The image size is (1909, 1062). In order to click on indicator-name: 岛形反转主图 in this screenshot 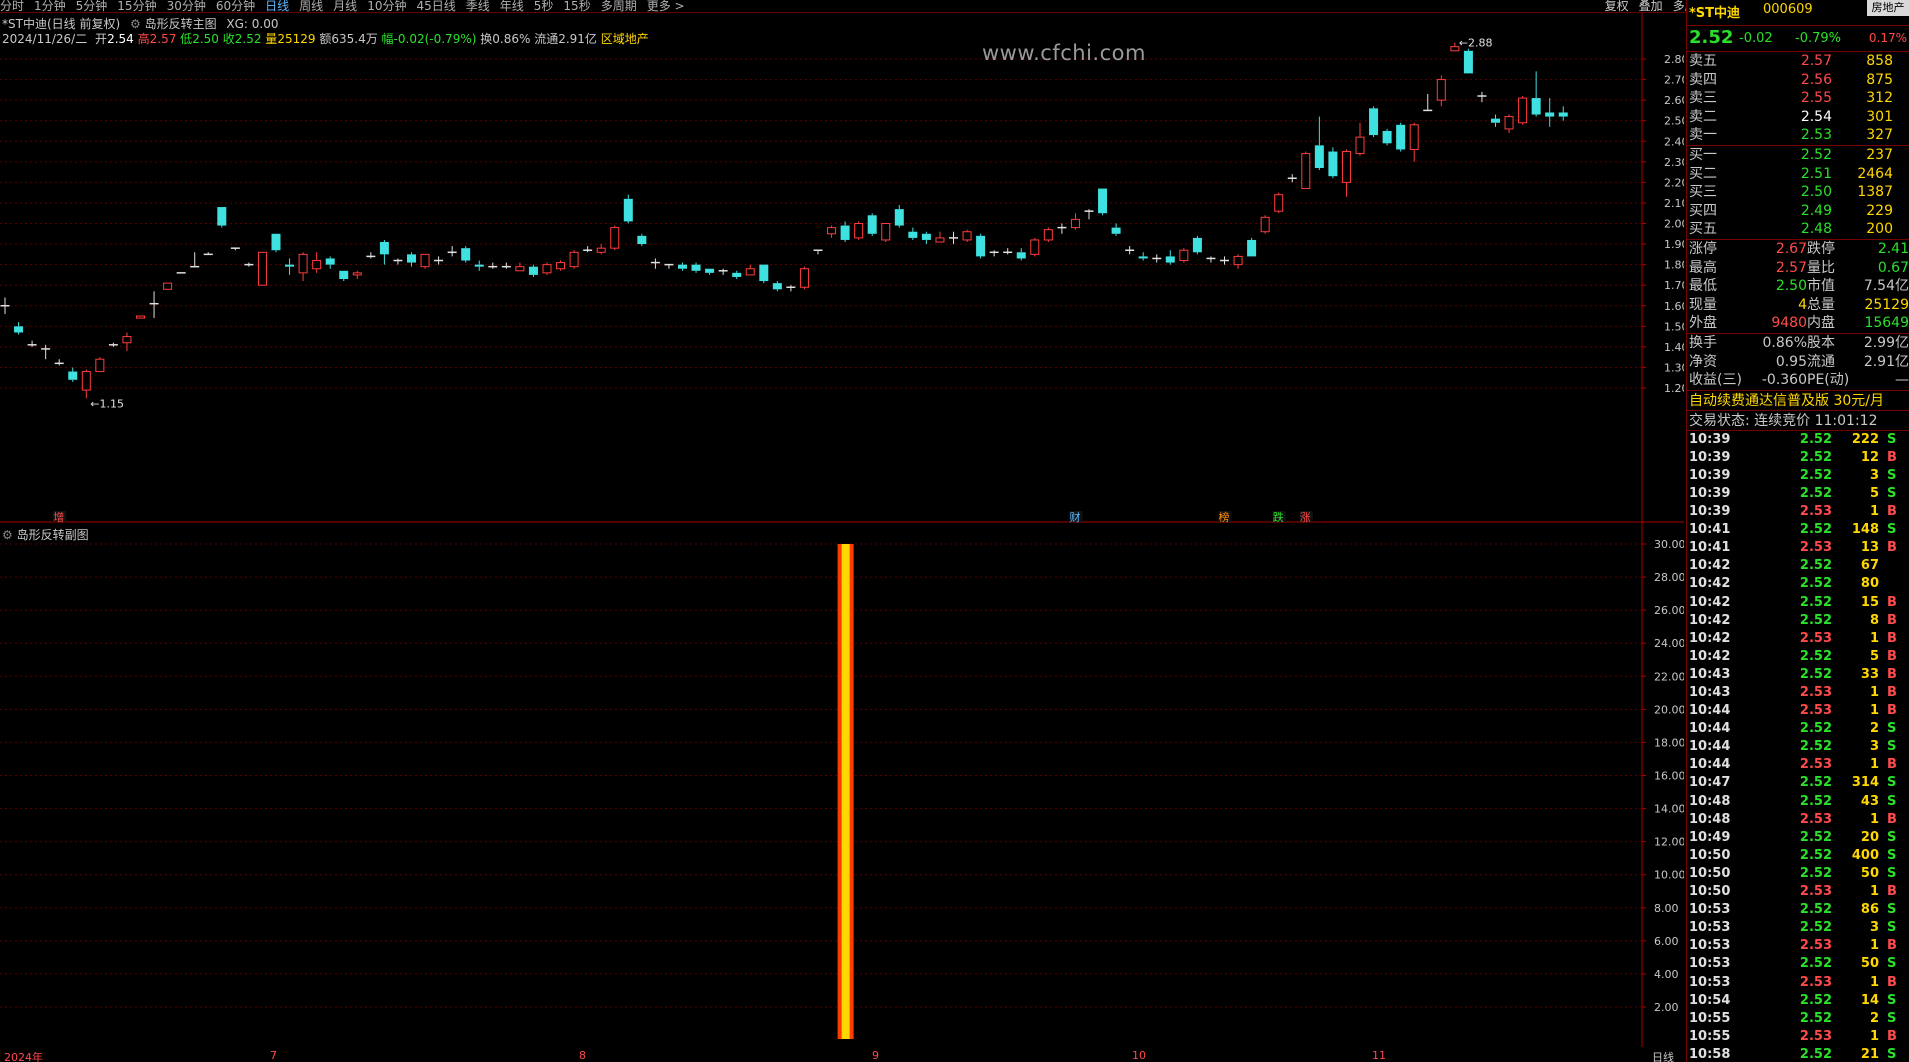, I will do `click(181, 24)`.